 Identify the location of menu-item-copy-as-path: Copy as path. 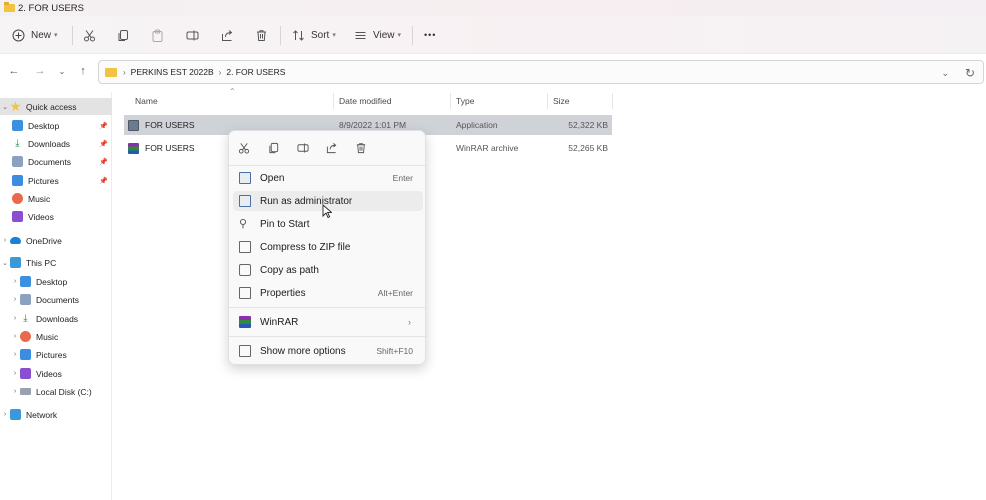
(328, 270).